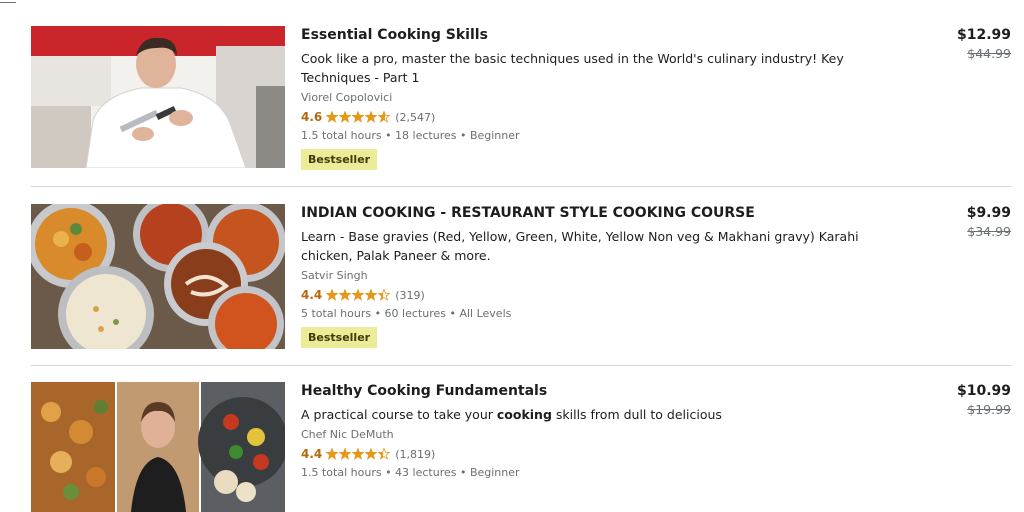  Describe the element at coordinates (410, 472) in the screenshot. I see `course-meta: 1.5 total hours • 43 lectures • Beginner` at that location.